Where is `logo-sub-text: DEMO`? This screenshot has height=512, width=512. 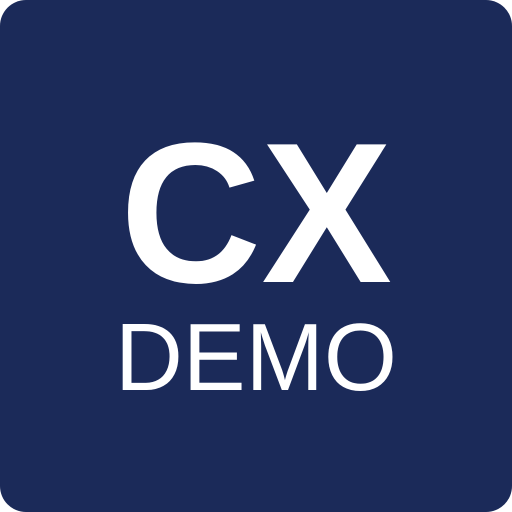 logo-sub-text: DEMO is located at coordinates (256, 357).